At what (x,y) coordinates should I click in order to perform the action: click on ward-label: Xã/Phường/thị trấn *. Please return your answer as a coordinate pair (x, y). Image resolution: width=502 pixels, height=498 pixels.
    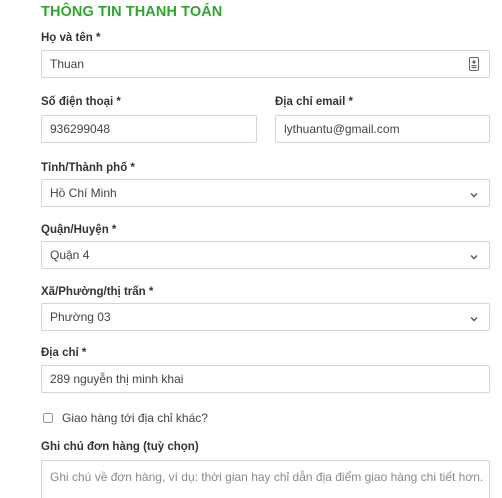
    Looking at the image, I should click on (97, 292).